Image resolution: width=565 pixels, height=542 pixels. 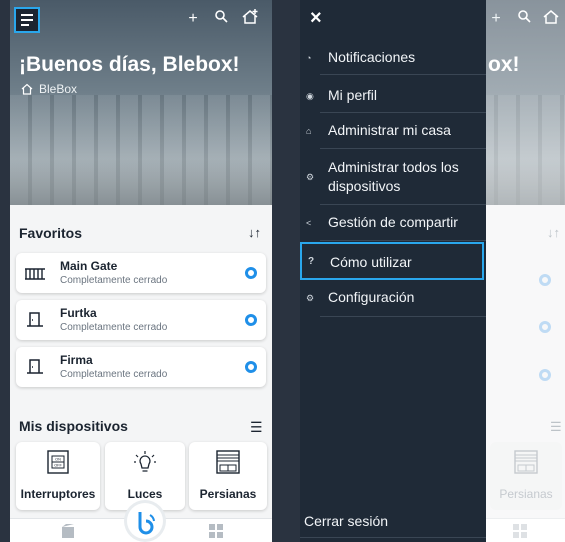 I want to click on favorite-card-firma: Firma Completamente cerrado, so click(x=141, y=367).